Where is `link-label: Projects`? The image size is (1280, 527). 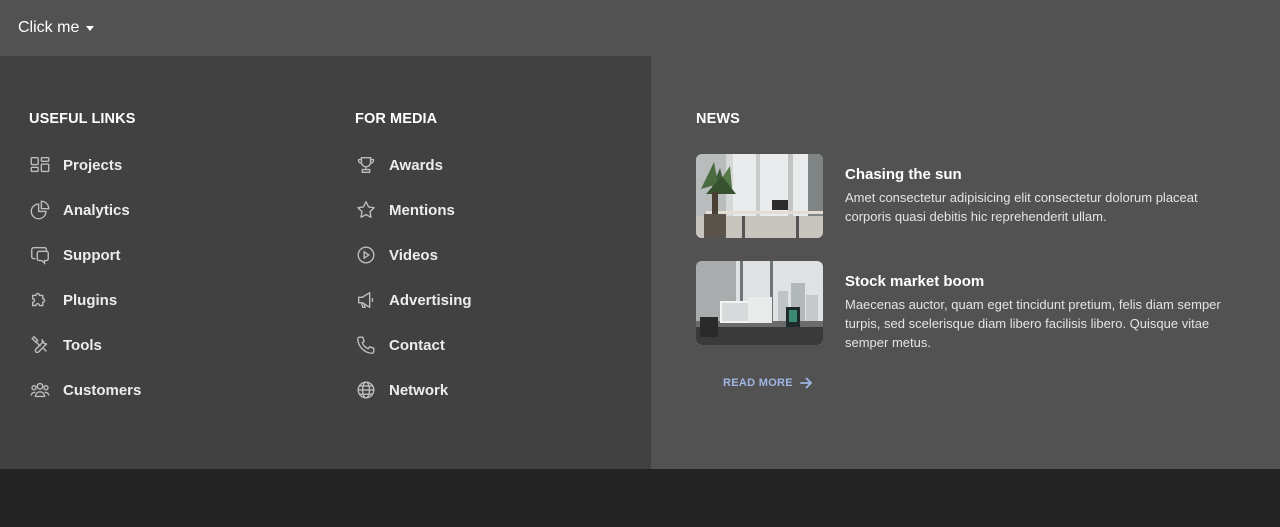
link-label: Projects is located at coordinates (93, 165).